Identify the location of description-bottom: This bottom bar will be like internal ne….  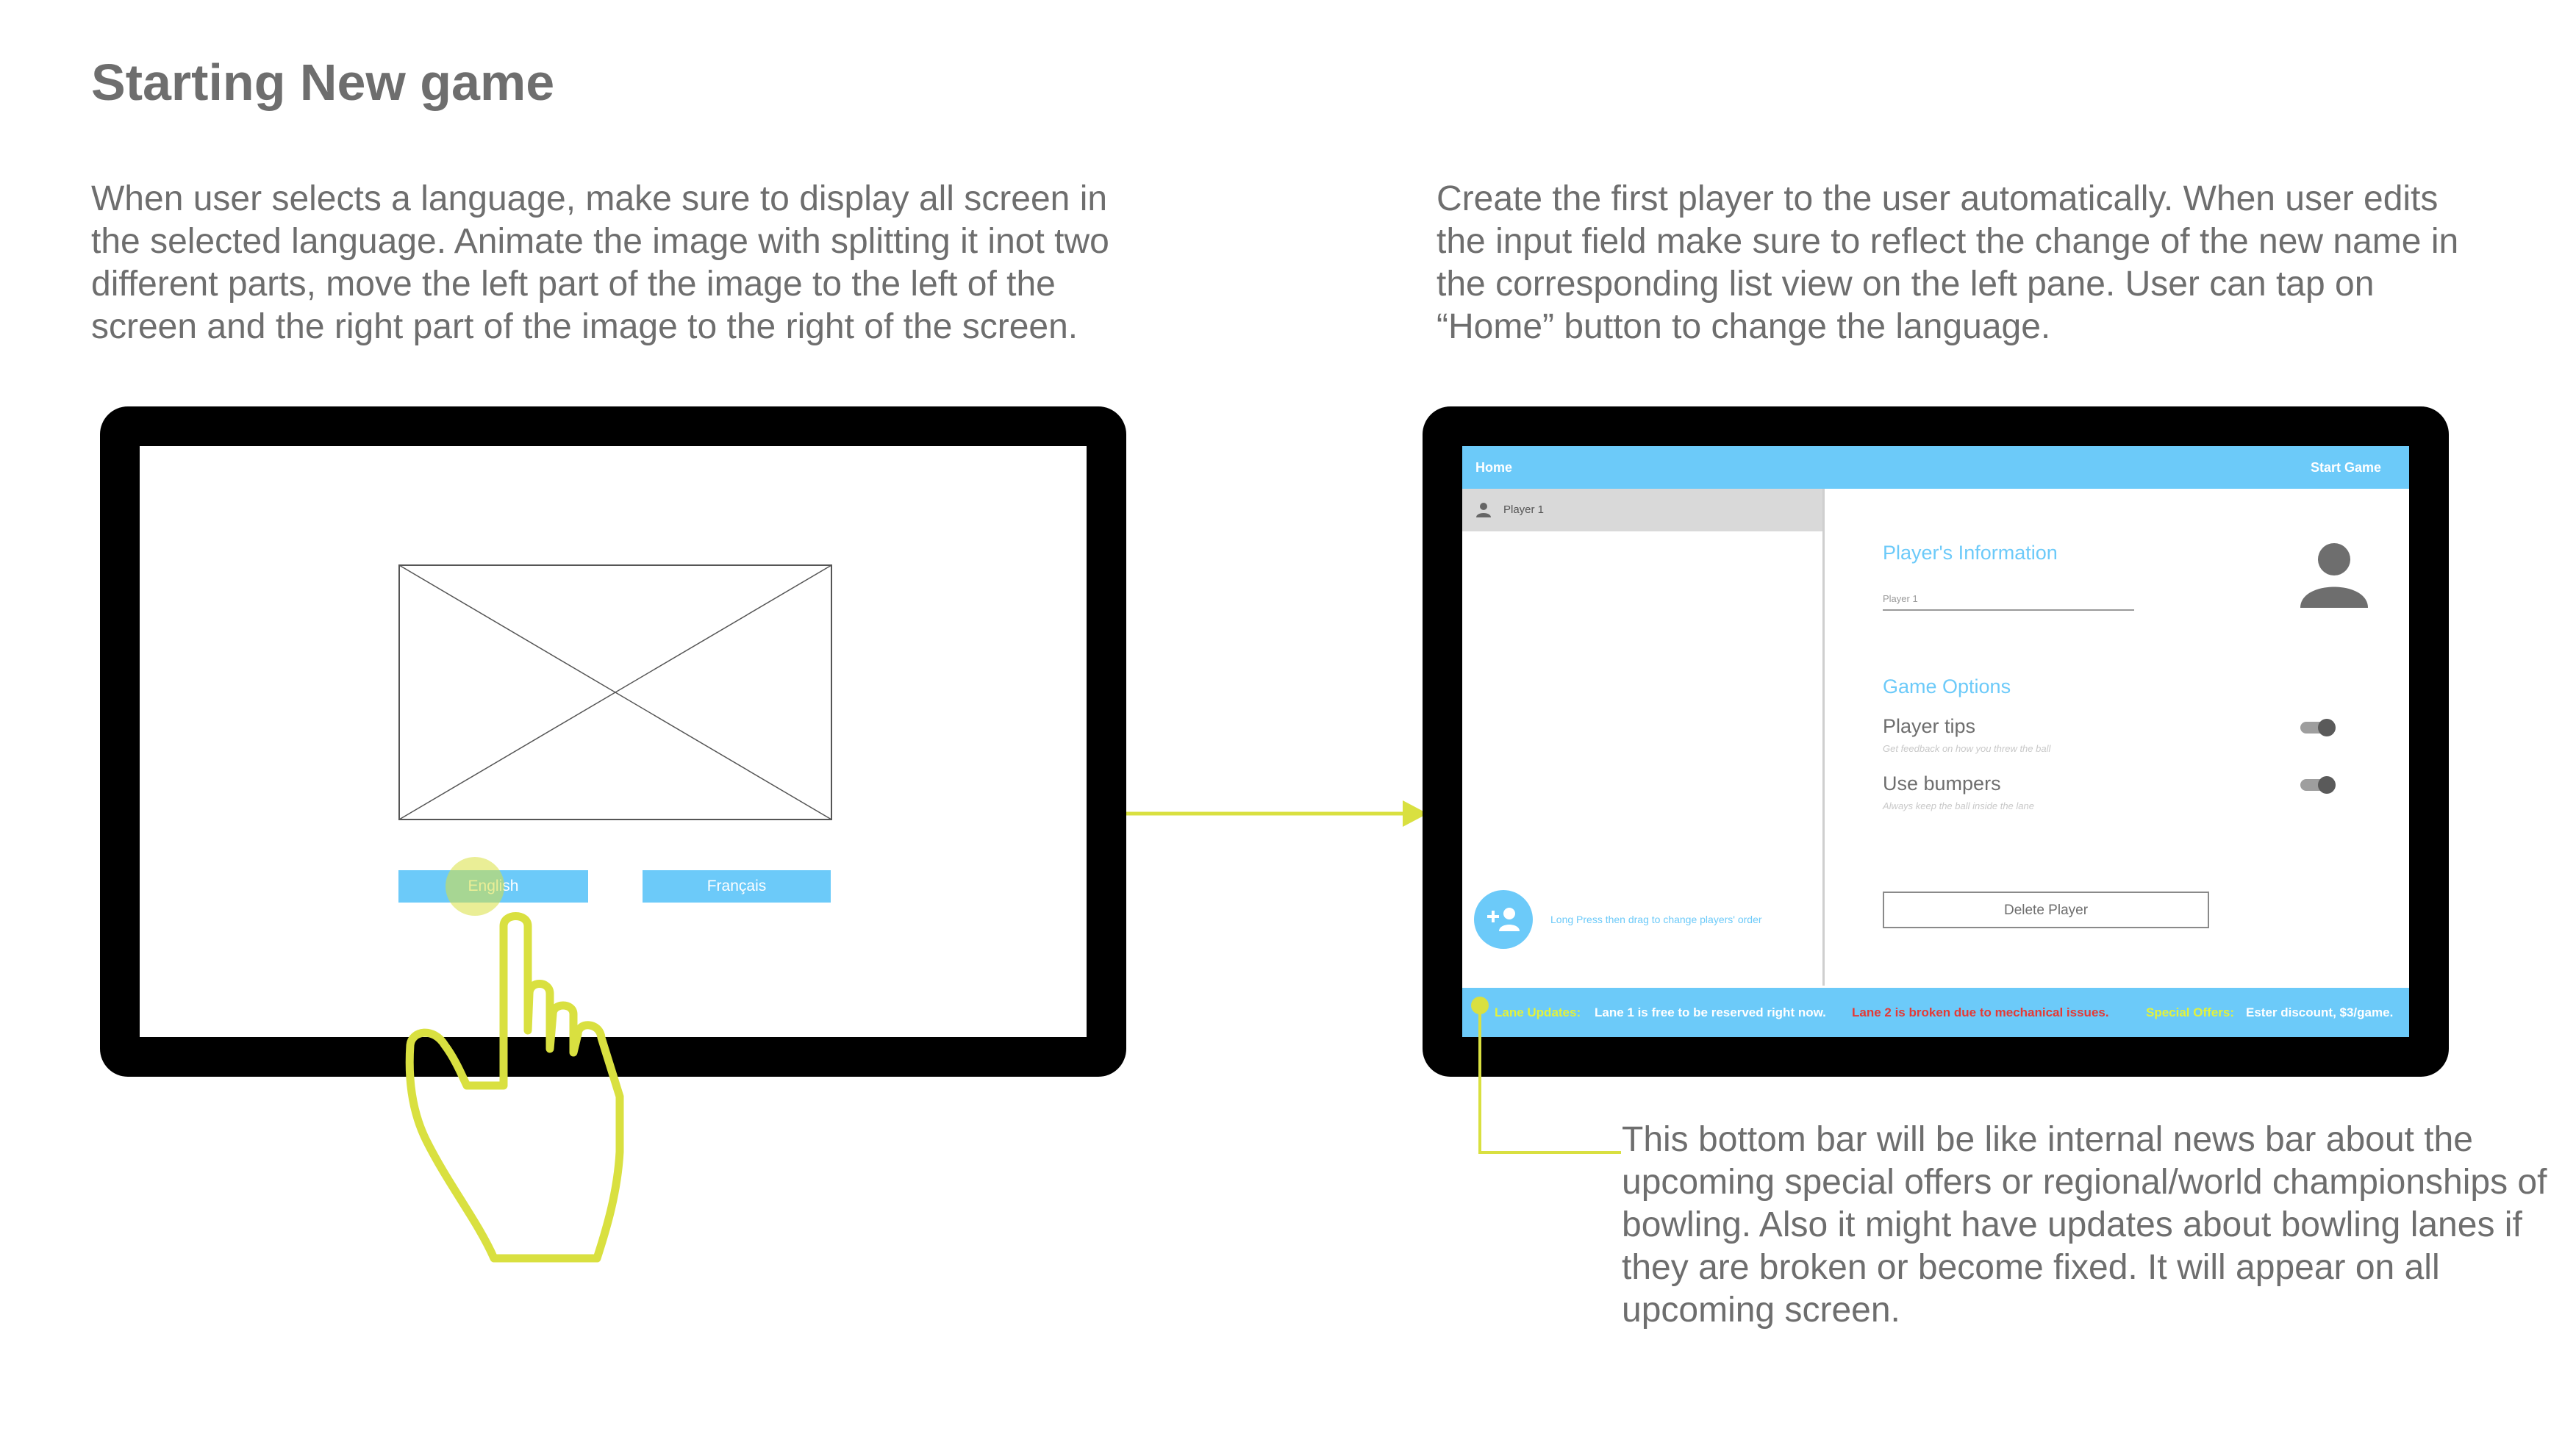
(2084, 1225).